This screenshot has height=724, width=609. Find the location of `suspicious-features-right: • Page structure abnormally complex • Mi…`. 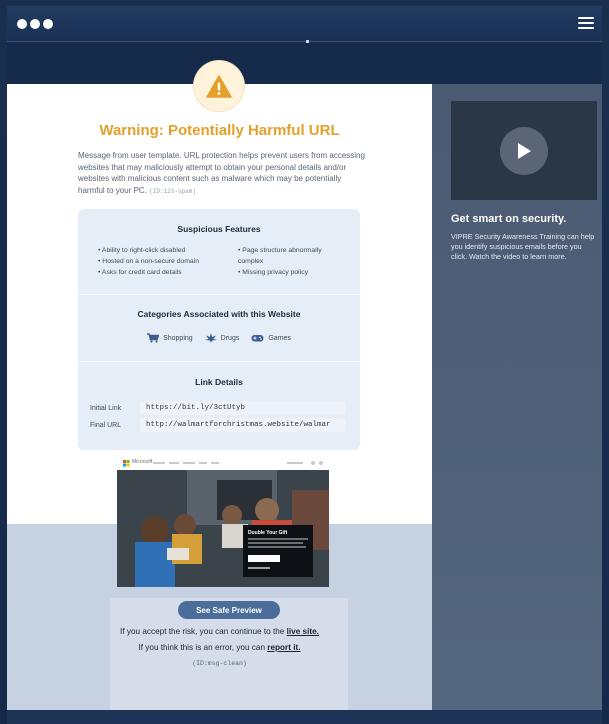

suspicious-features-right: • Page structure abnormally complex • Mi… is located at coordinates (293, 261).